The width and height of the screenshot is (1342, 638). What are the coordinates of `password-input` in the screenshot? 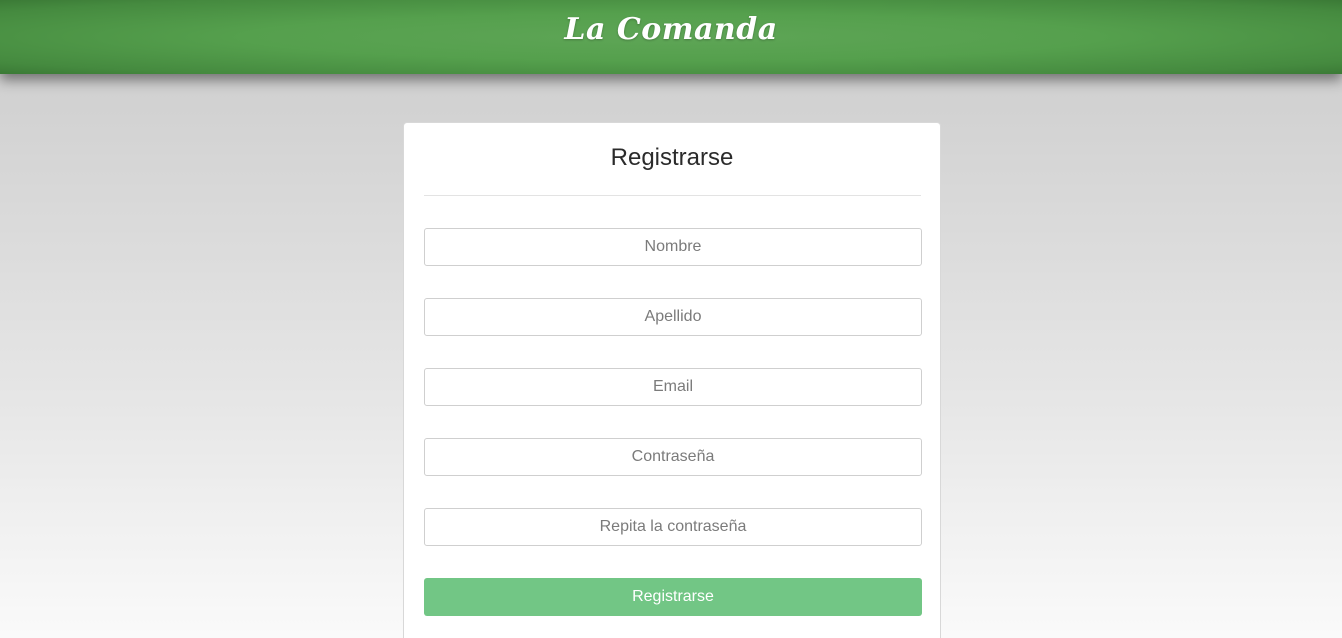 It's located at (673, 457).